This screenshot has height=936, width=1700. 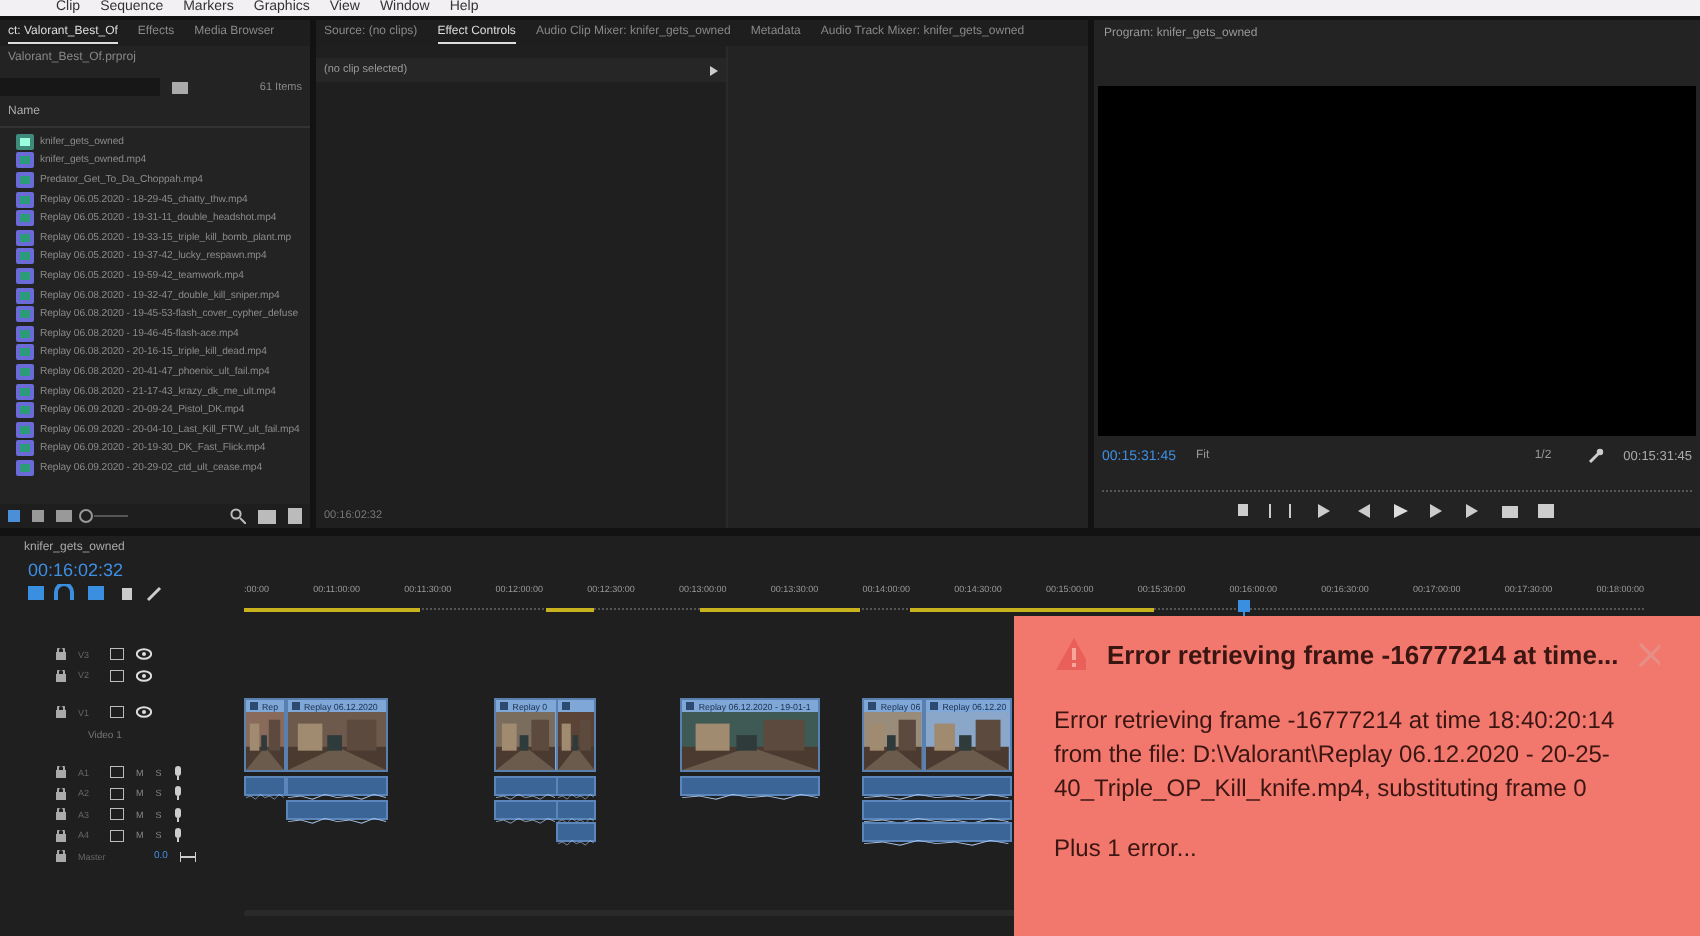 I want to click on view-controls-drawing, so click(x=68, y=516).